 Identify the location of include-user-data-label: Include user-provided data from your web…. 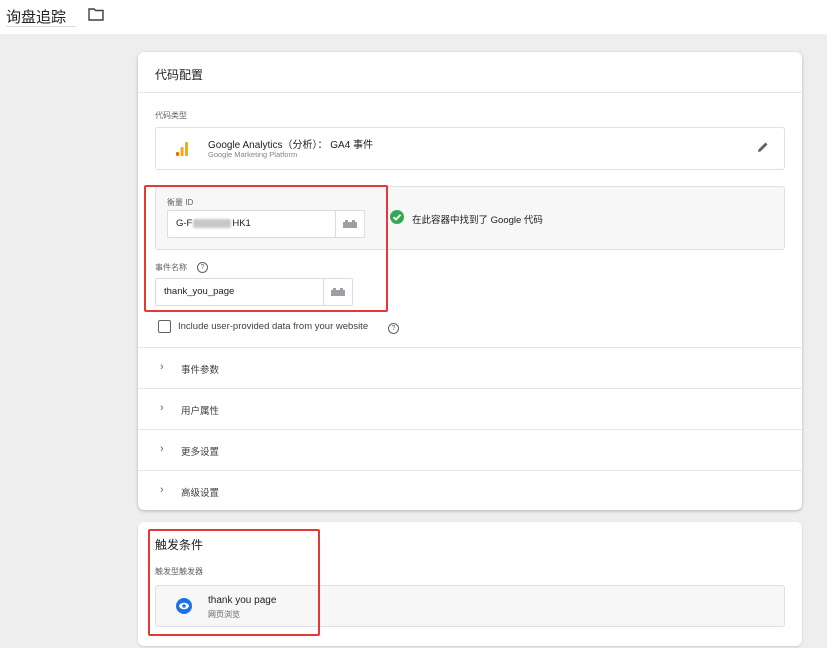
(273, 326).